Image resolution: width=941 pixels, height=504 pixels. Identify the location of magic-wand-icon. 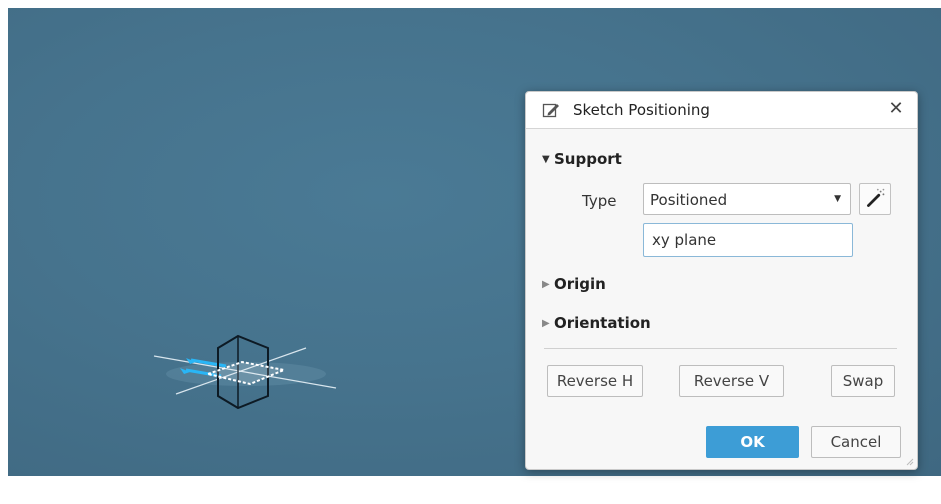
(876, 197).